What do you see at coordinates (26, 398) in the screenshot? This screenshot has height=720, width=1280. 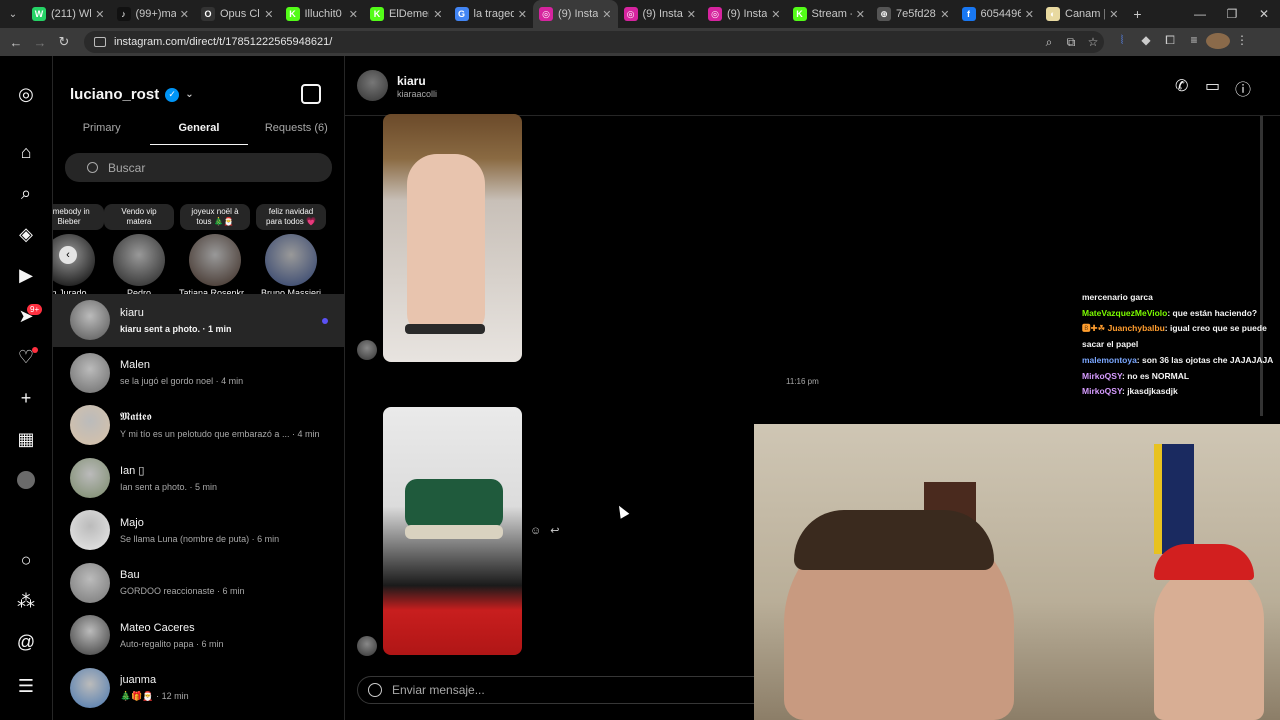 I see `create-plus-icon: +` at bounding box center [26, 398].